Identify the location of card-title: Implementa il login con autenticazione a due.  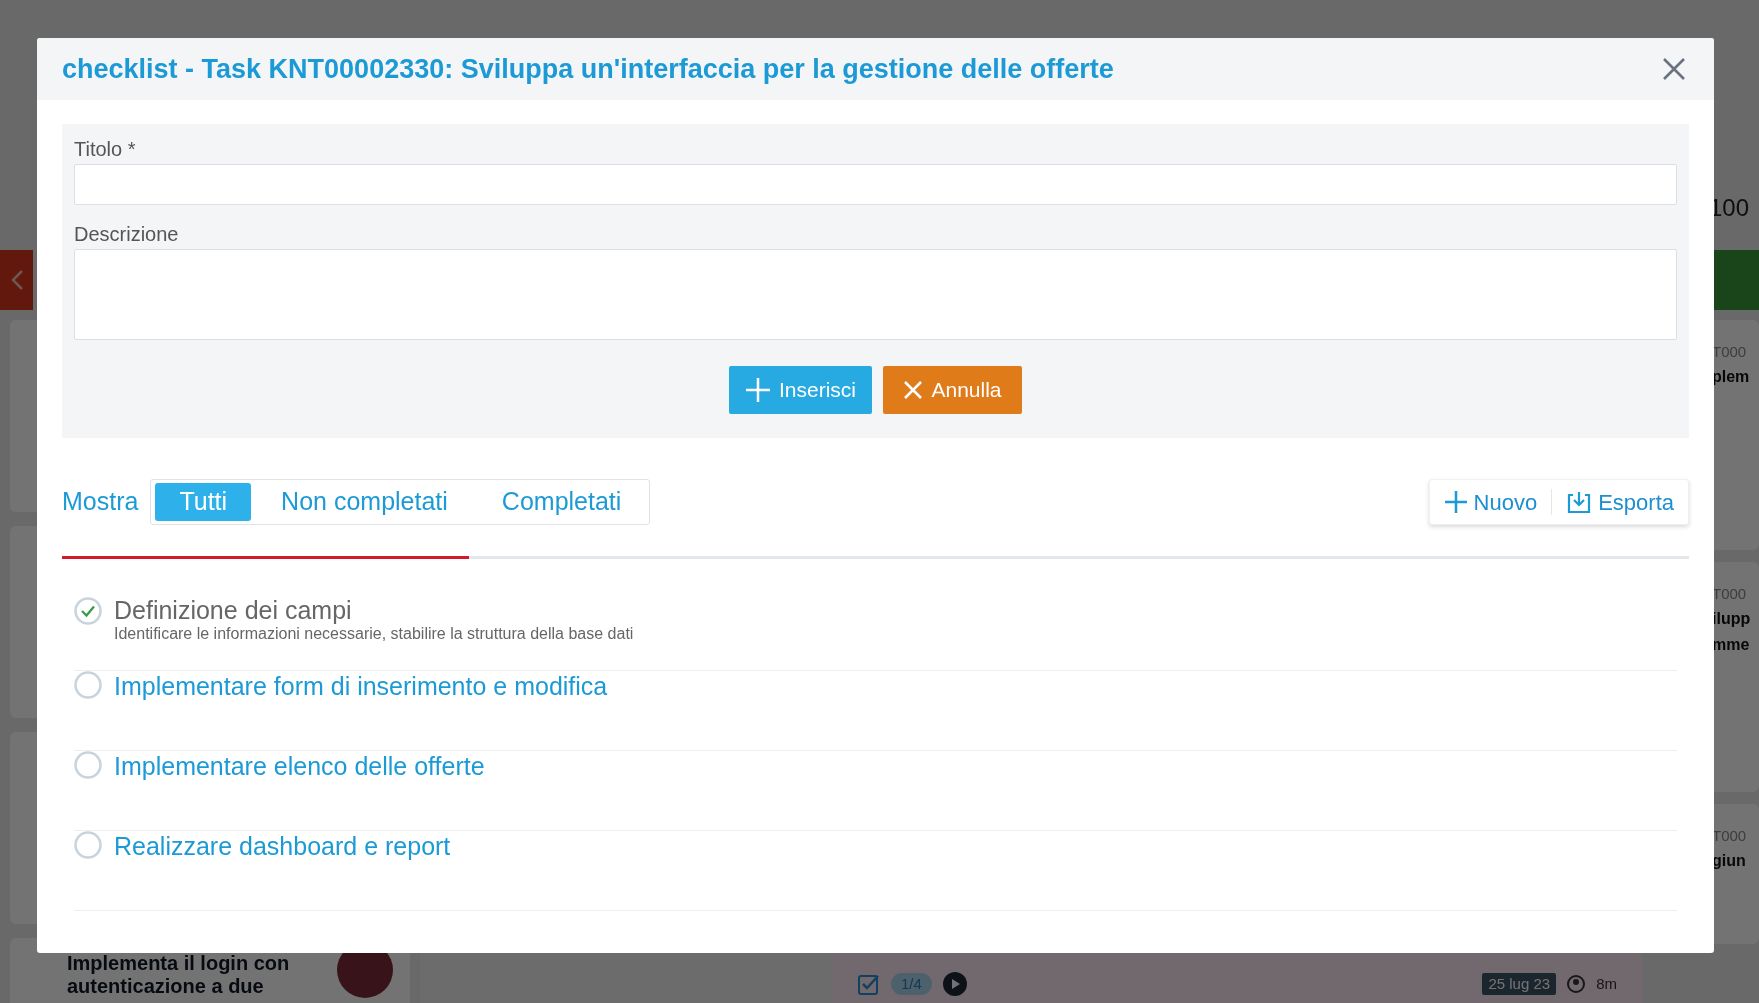
(179, 975).